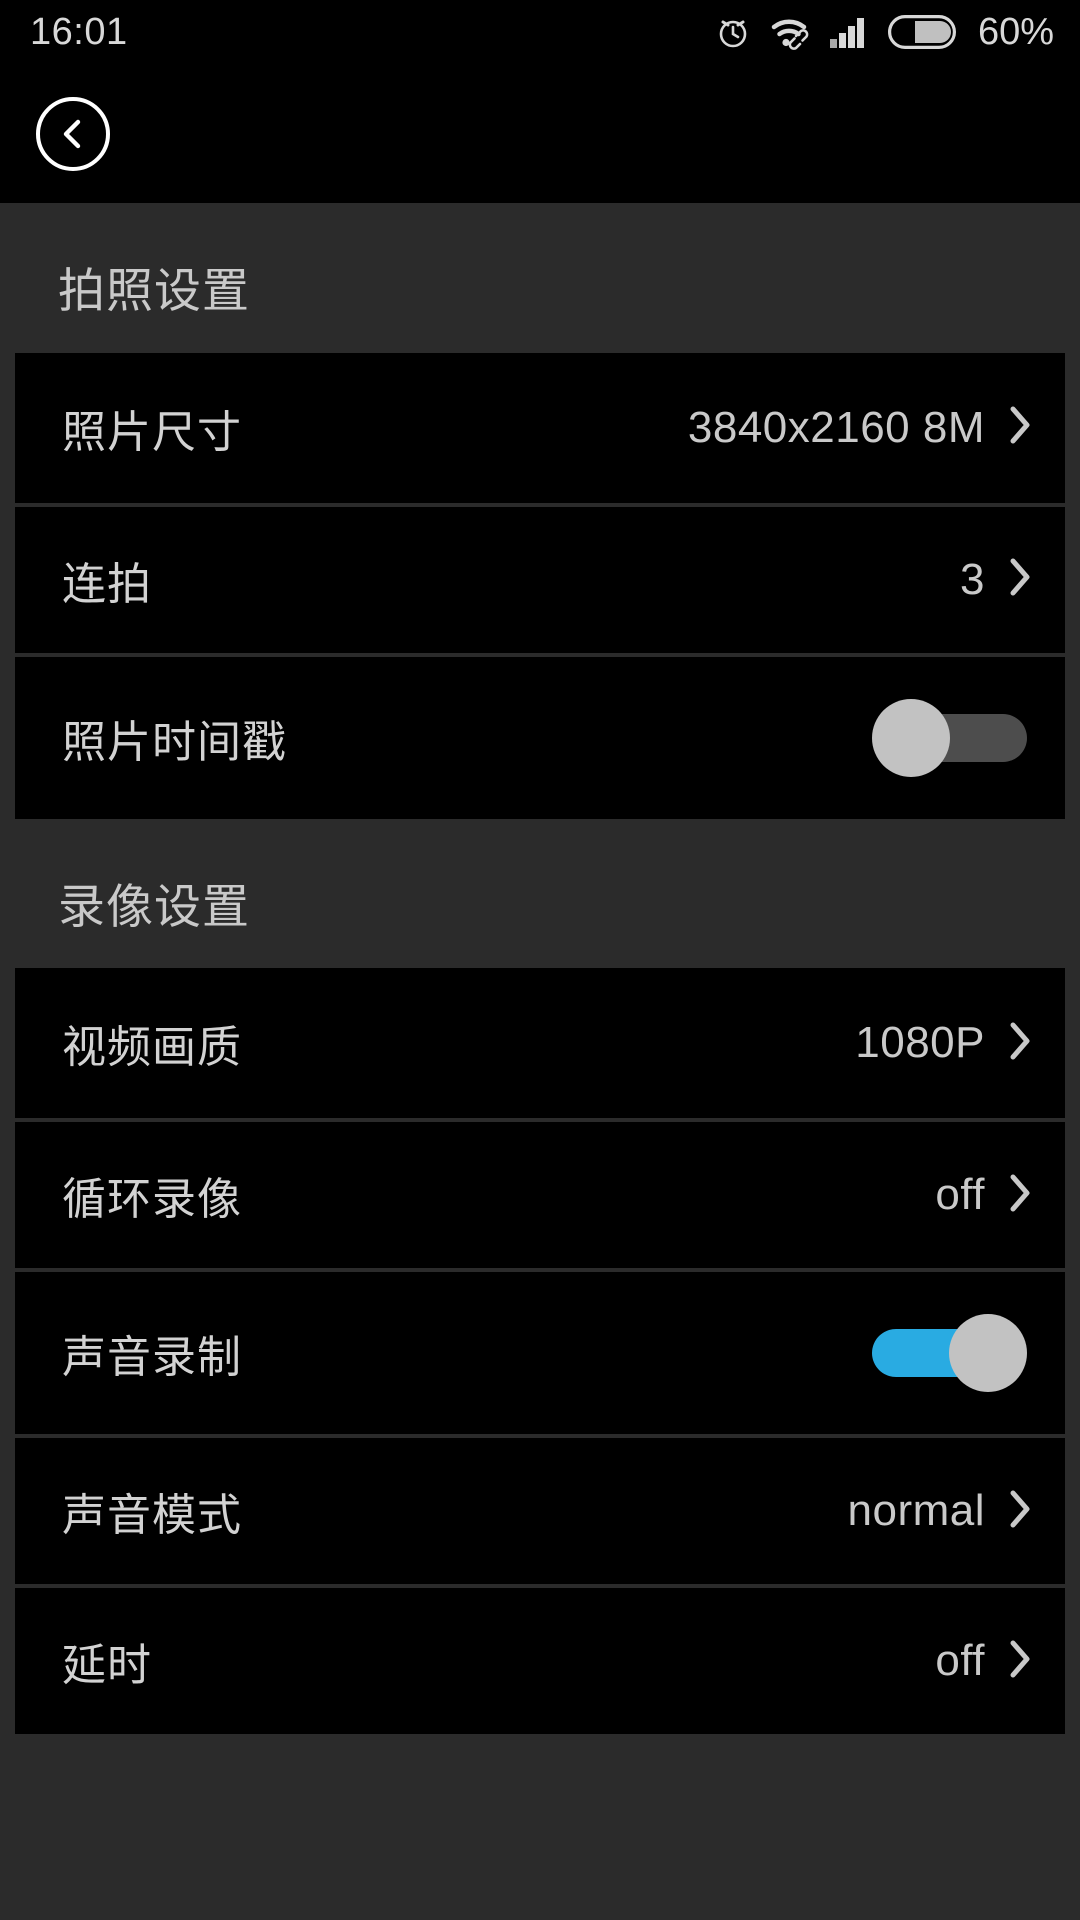 The width and height of the screenshot is (1080, 1920). Describe the element at coordinates (152, 432) in the screenshot. I see `setting-label: 照片尺寸` at that location.